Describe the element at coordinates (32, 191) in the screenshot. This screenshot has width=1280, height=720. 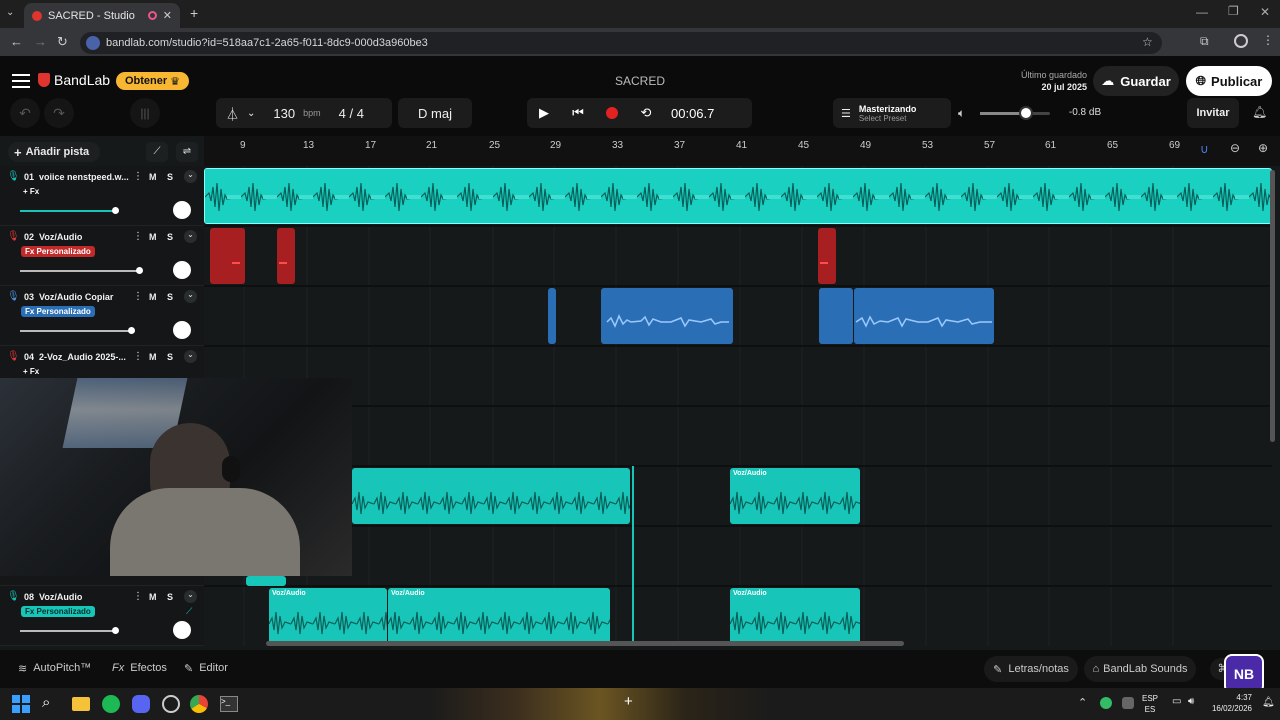
I see `fx-button: + Fx` at that location.